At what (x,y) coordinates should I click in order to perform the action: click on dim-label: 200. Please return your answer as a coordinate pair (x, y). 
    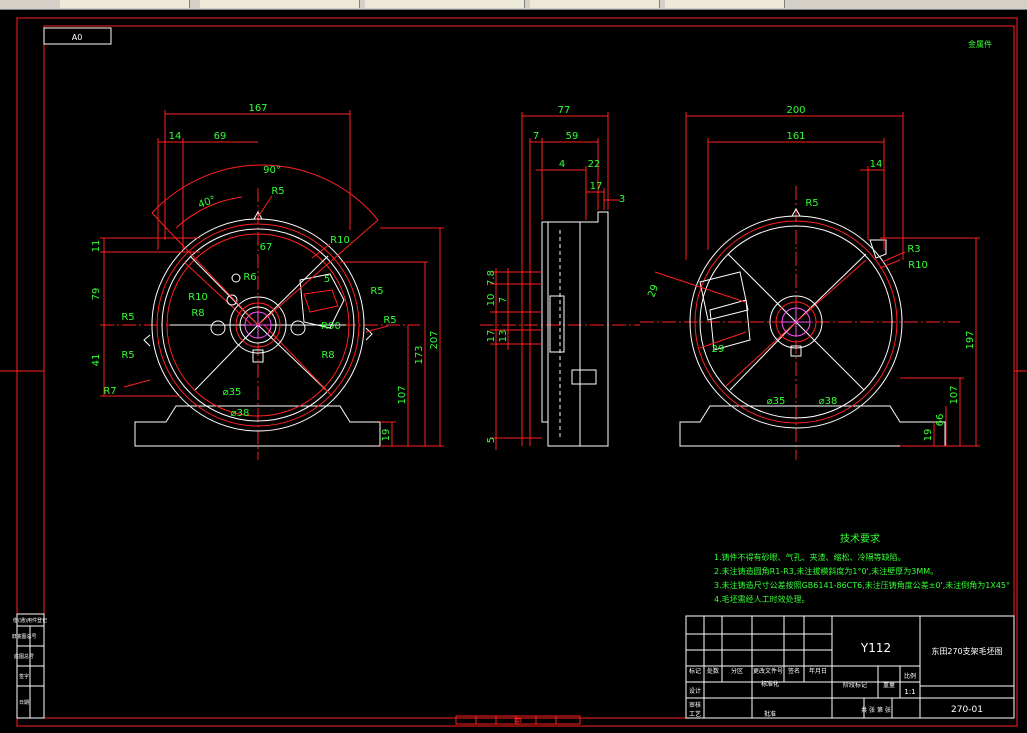
    Looking at the image, I should click on (795, 110).